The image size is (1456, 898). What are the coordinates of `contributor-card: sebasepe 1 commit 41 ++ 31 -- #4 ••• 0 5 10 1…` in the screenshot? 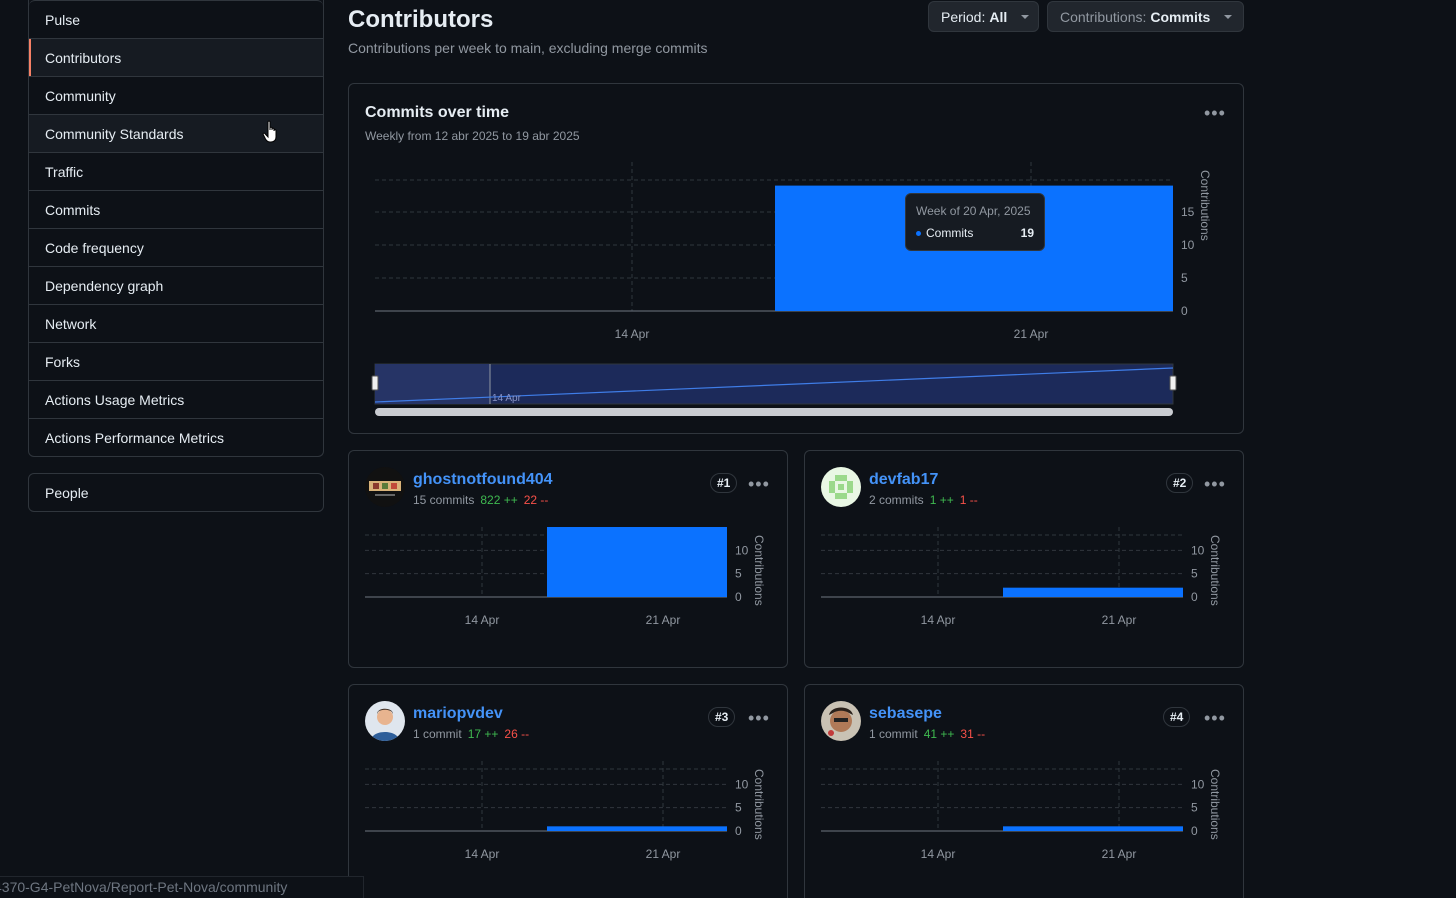 It's located at (1024, 791).